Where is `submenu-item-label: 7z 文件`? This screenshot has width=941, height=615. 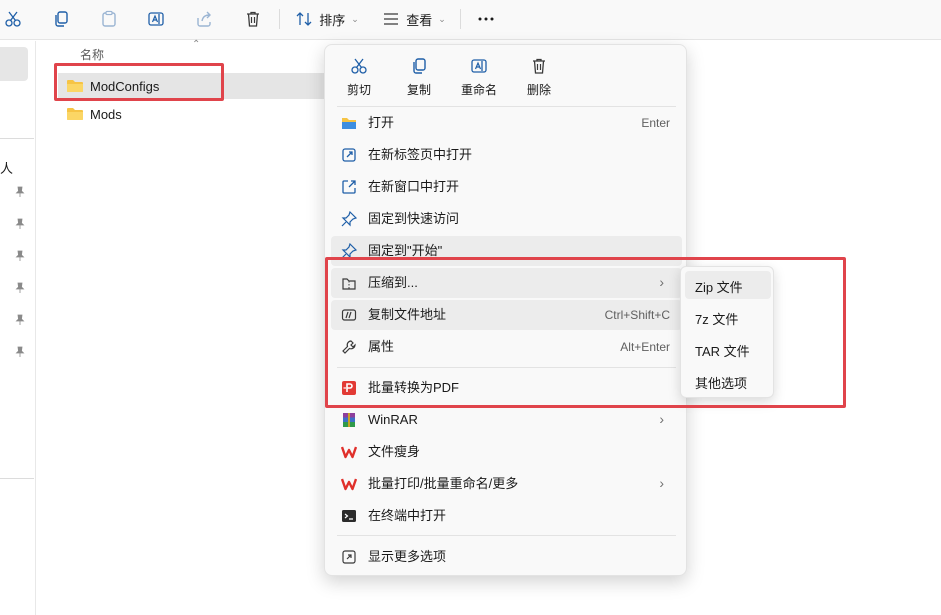
submenu-item-label: 7z 文件 is located at coordinates (717, 319).